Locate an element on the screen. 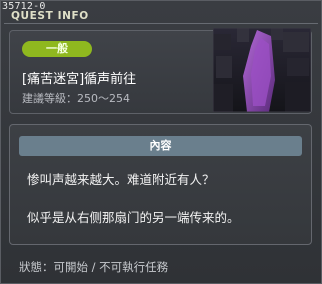 Image resolution: width=322 pixels, height=284 pixels. window-title: QUEST INFO is located at coordinates (50, 16).